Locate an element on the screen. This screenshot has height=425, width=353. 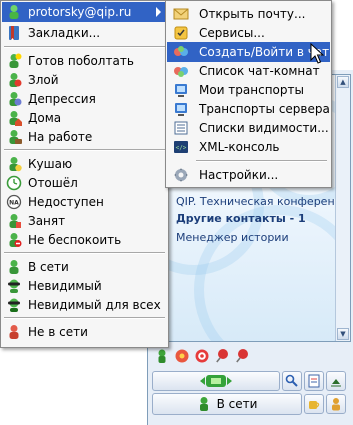
account-label: protorsky@qip.ru is located at coordinates (80, 12).